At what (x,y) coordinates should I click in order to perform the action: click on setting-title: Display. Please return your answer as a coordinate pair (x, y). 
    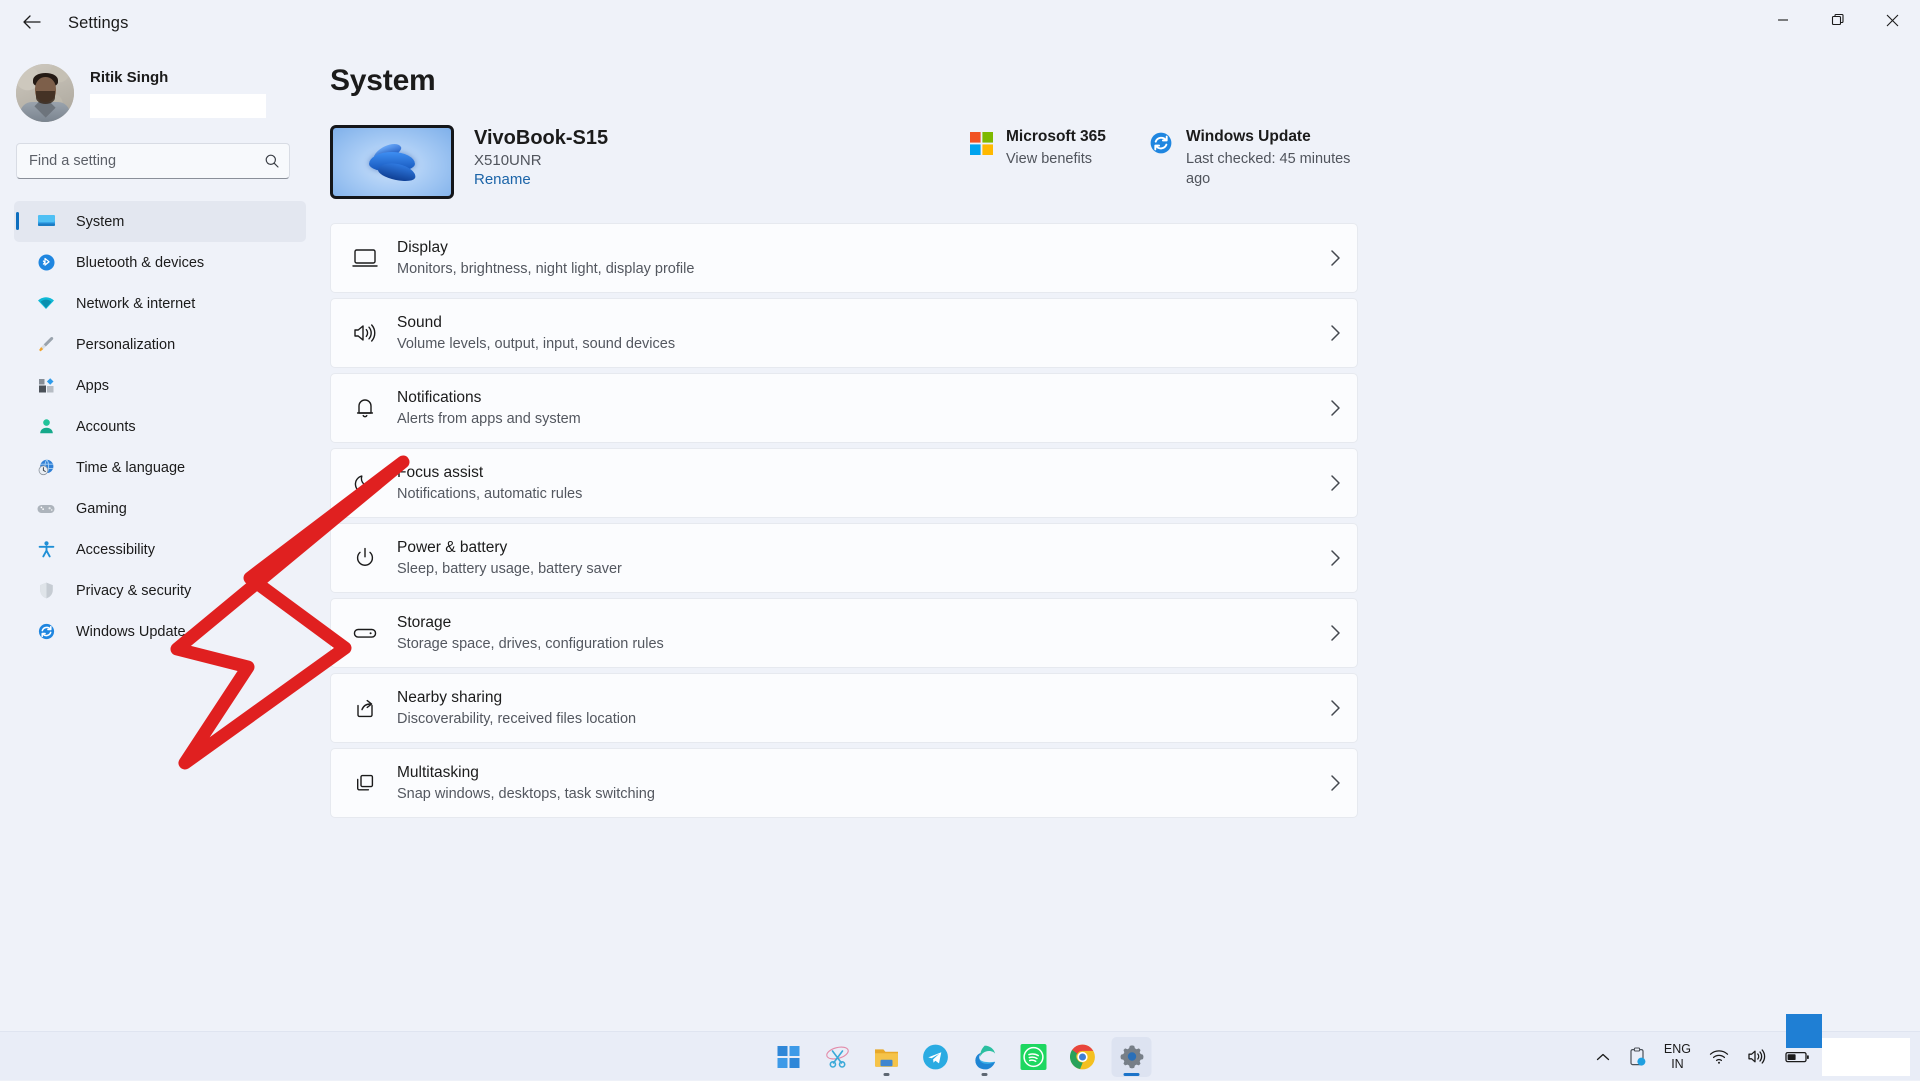
    Looking at the image, I should click on (422, 247).